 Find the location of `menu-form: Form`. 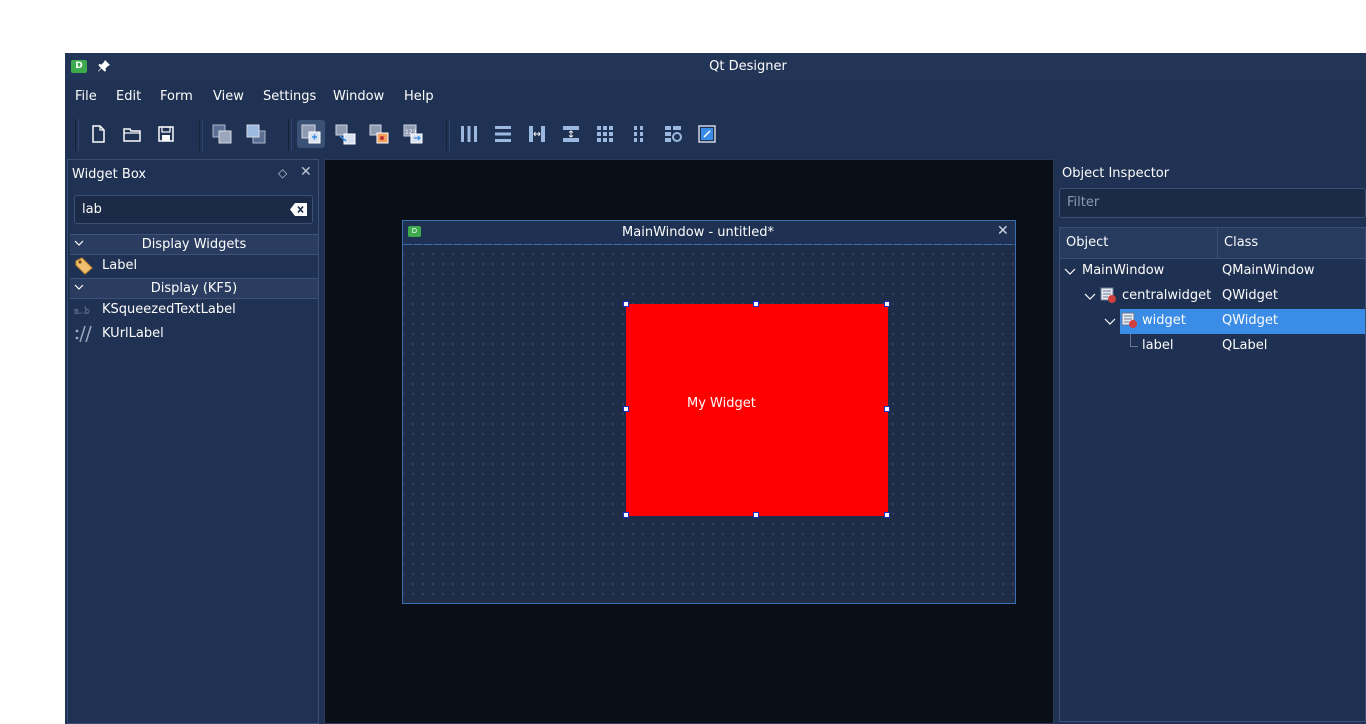

menu-form: Form is located at coordinates (176, 96).